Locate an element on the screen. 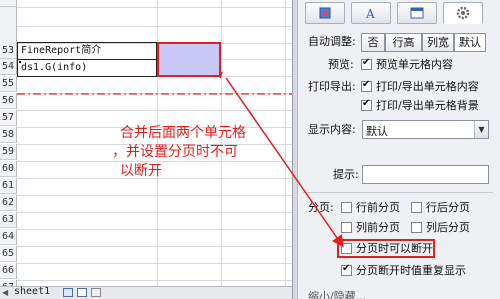 This screenshot has height=299, width=500. row-header-65: 65 is located at coordinates (8, 254).